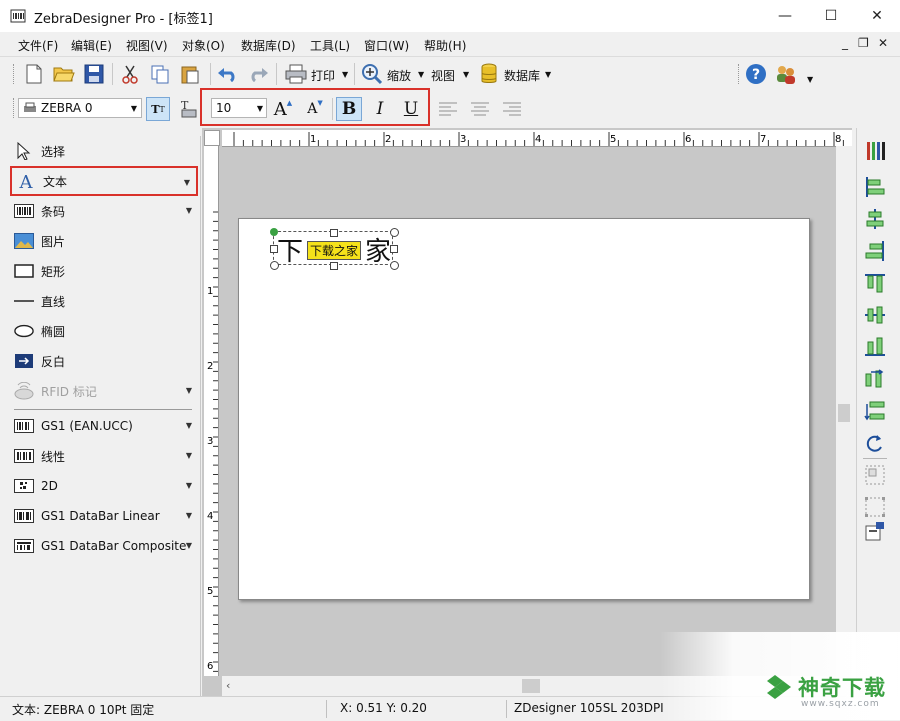 The height and width of the screenshot is (721, 900). What do you see at coordinates (883, 43) in the screenshot?
I see `mdi-close-button: ✕` at bounding box center [883, 43].